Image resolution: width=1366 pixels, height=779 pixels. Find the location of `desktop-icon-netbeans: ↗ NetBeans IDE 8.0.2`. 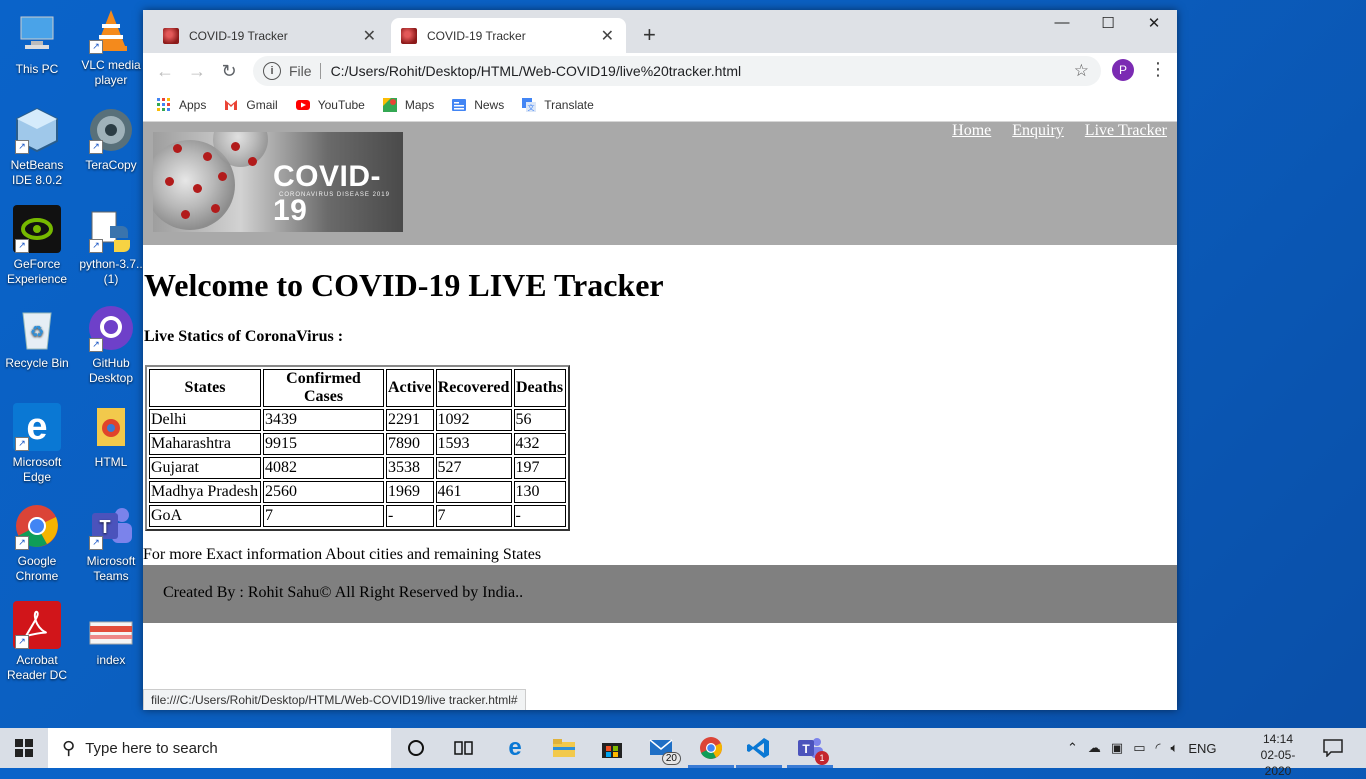

desktop-icon-netbeans: ↗ NetBeans IDE 8.0.2 is located at coordinates (37, 147).